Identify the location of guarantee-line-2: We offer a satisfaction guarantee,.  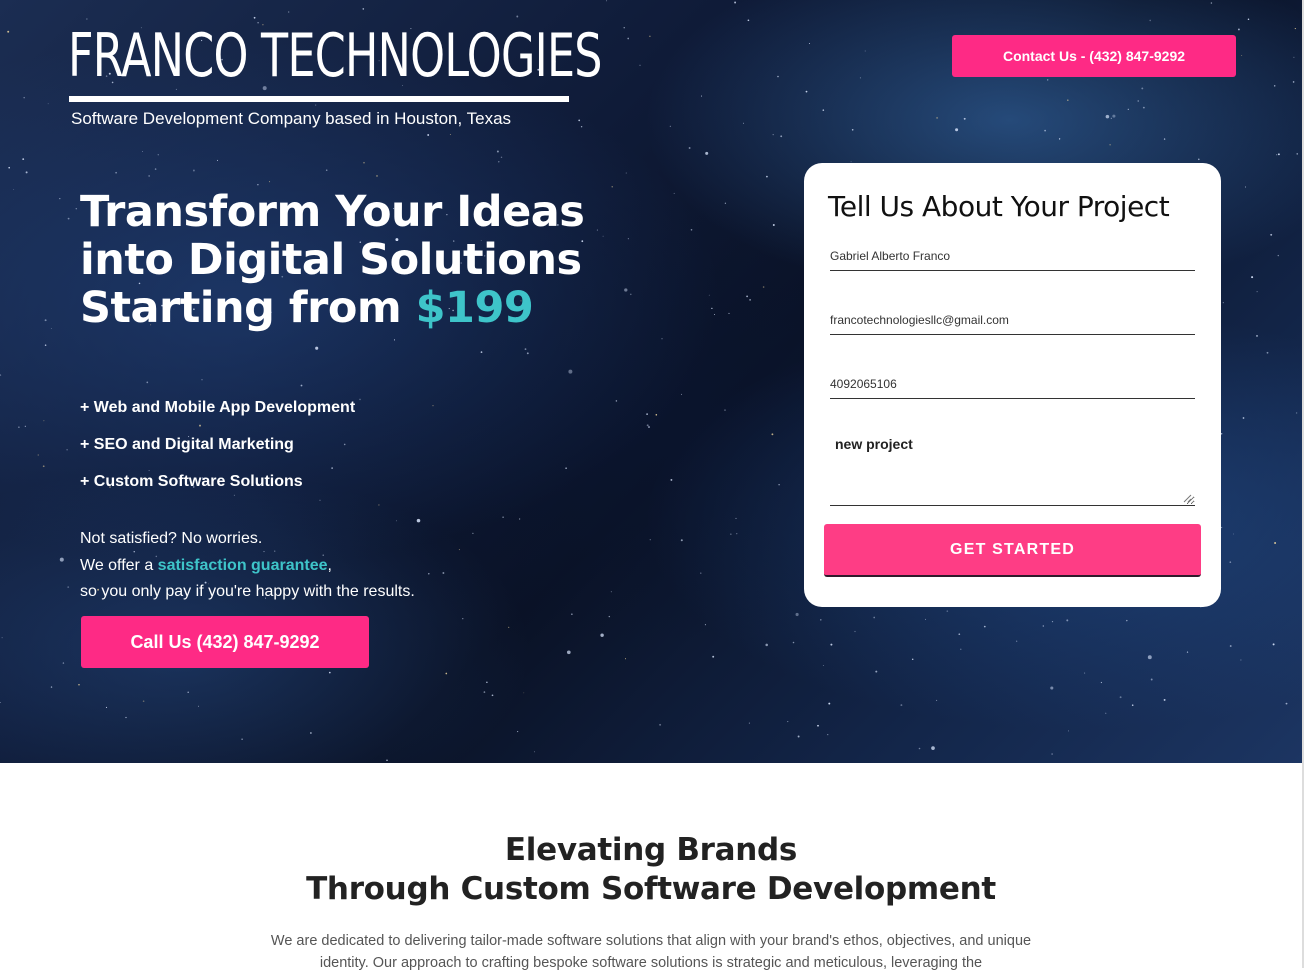
(247, 566).